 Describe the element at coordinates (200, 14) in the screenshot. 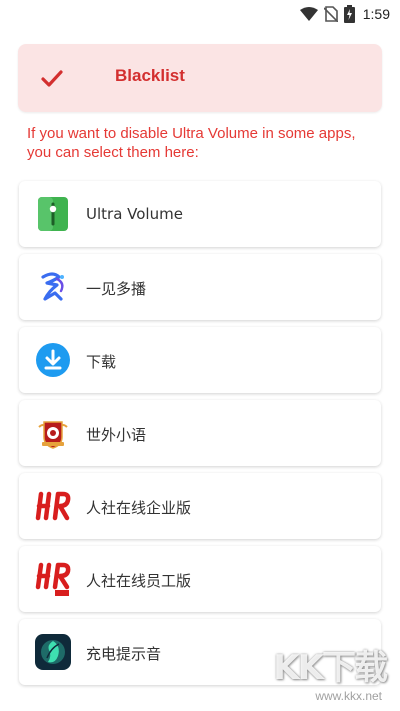

I see `status-bar: 1:59` at that location.